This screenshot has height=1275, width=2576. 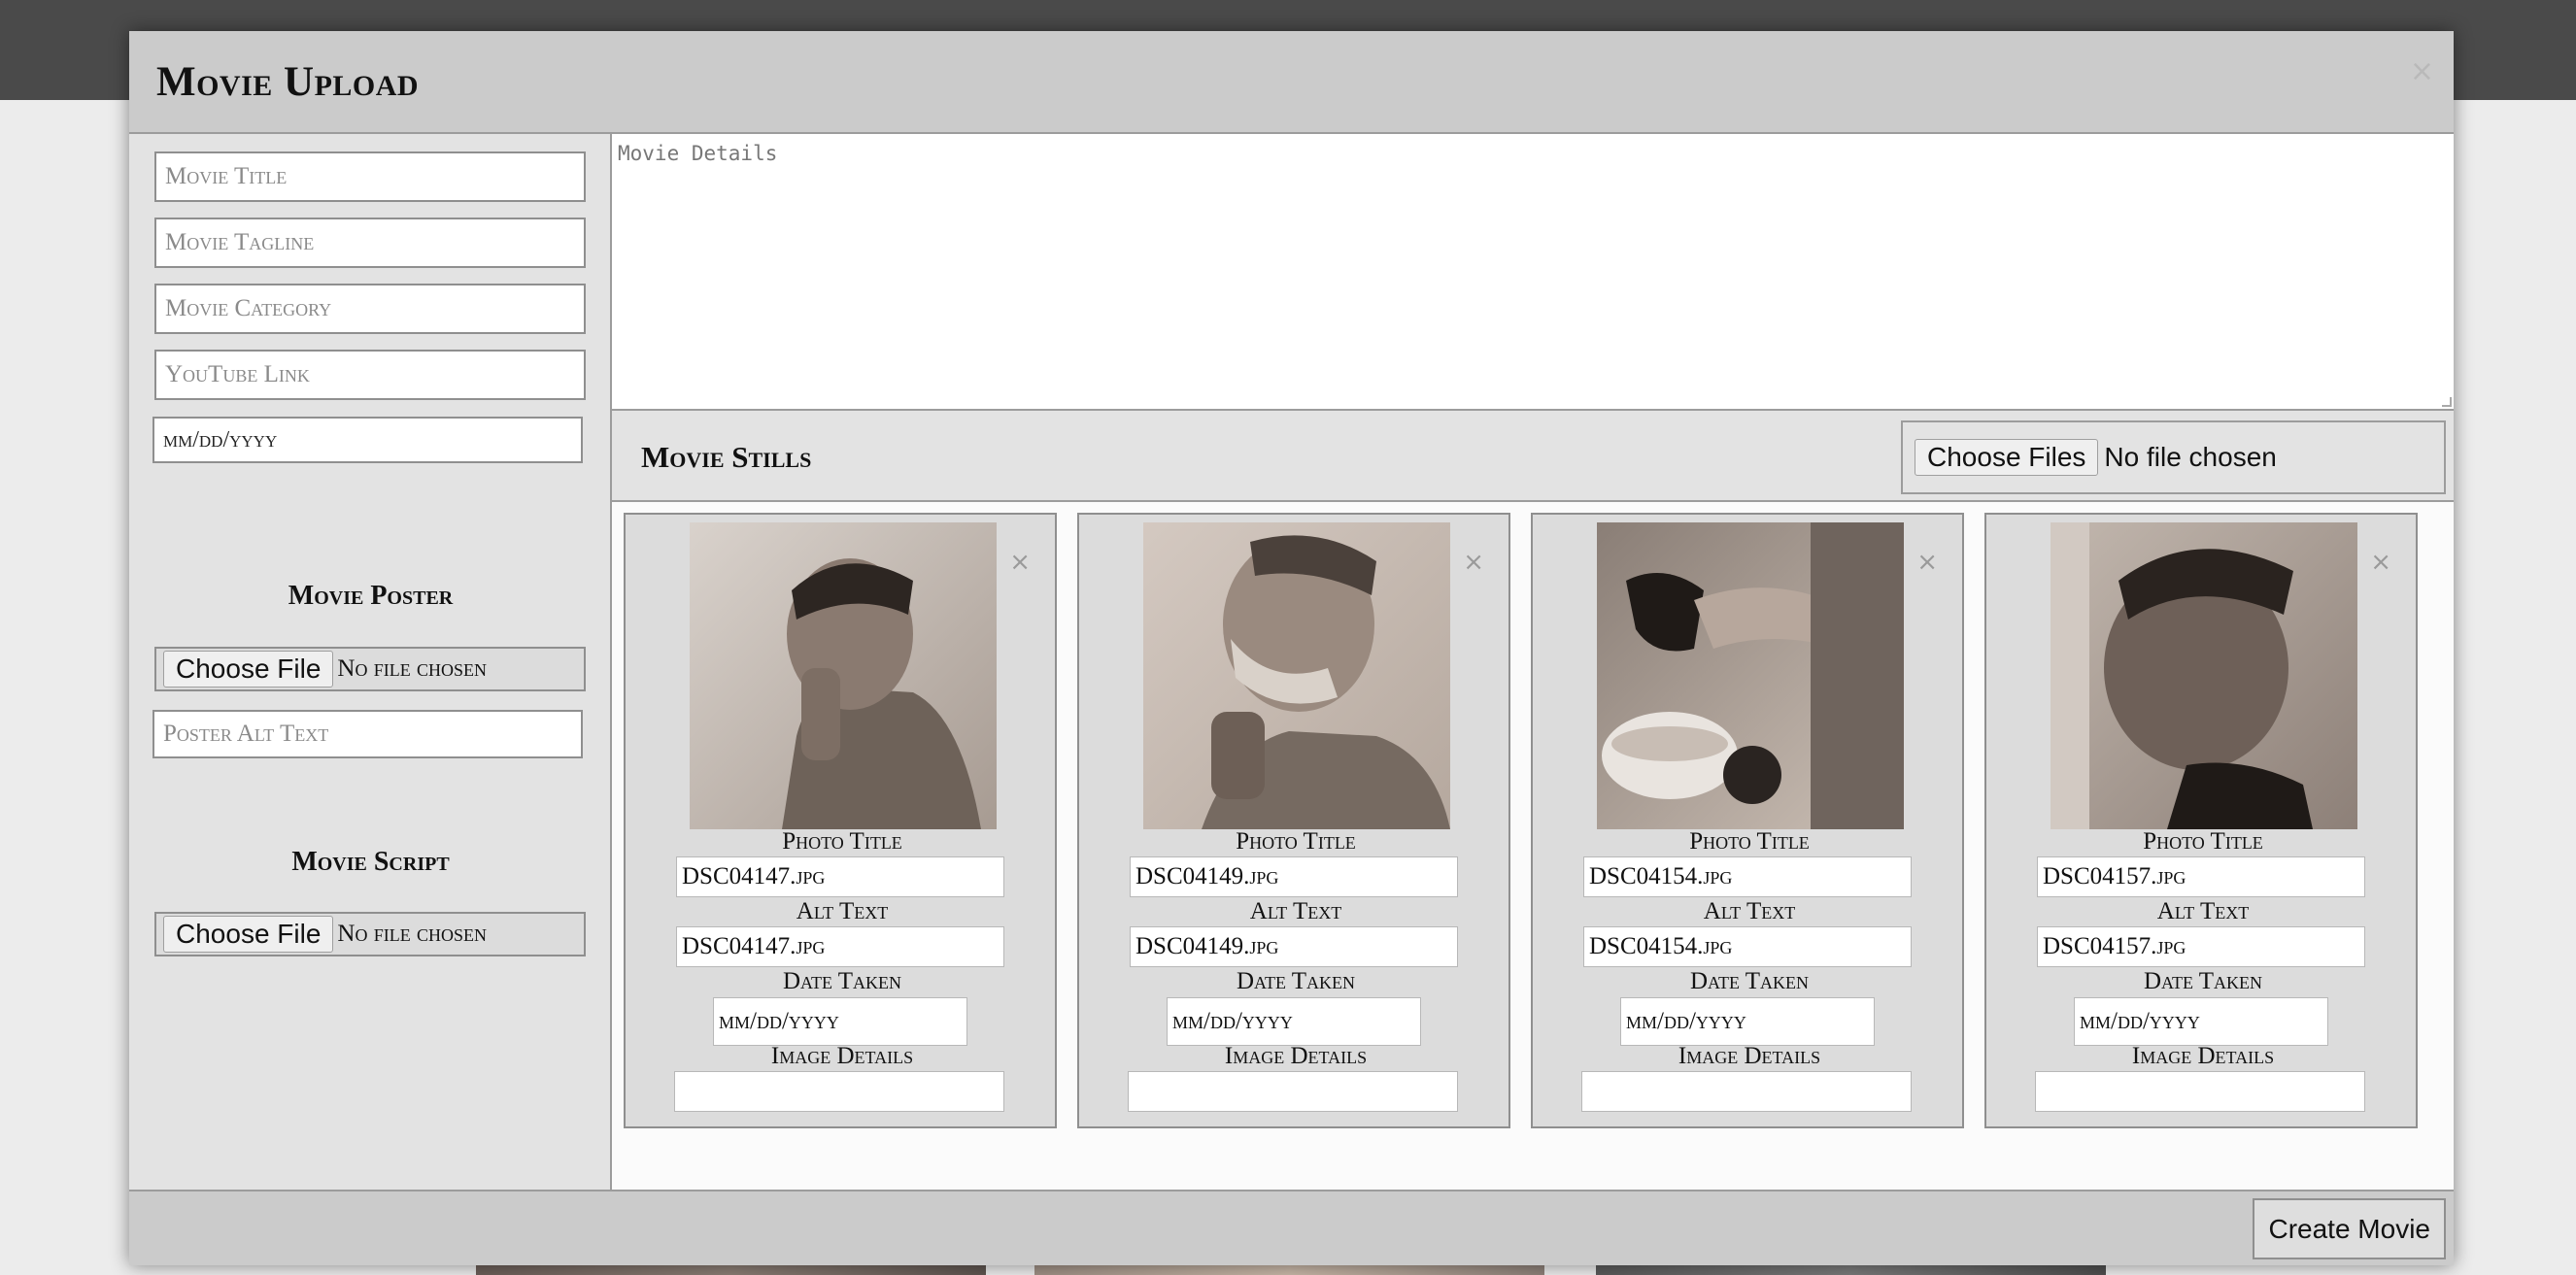 What do you see at coordinates (412, 668) in the screenshot?
I see `poster-file-status: No file chosen` at bounding box center [412, 668].